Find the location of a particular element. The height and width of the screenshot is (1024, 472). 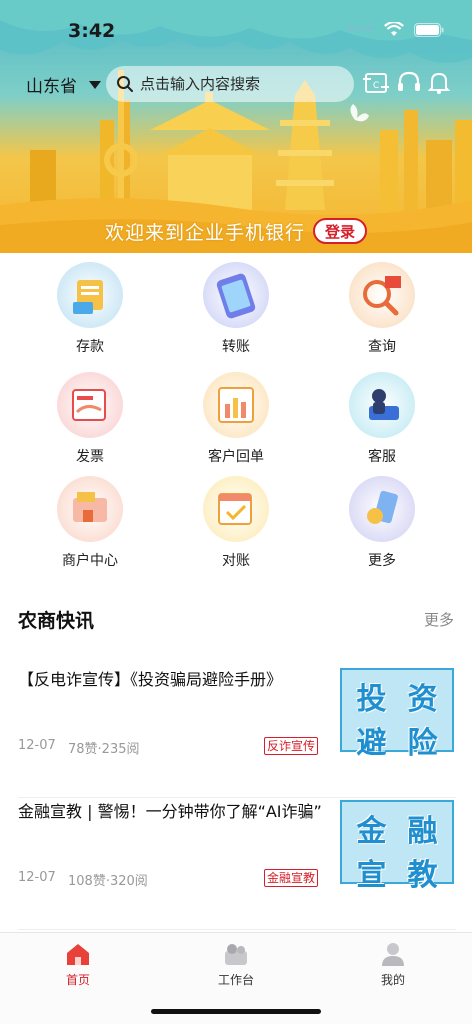

grid-label: 商户中心 is located at coordinates (90, 561).